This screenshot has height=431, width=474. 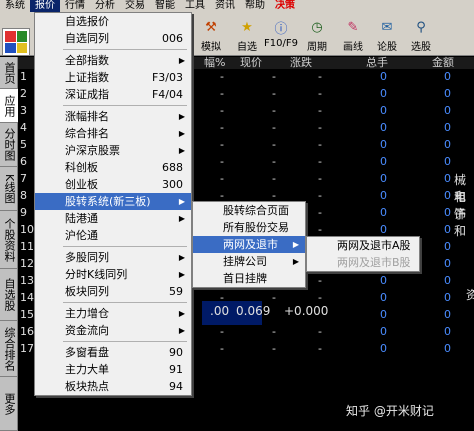 What do you see at coordinates (113, 184) in the screenshot?
I see `quote-menu-item: 创业板 300` at bounding box center [113, 184].